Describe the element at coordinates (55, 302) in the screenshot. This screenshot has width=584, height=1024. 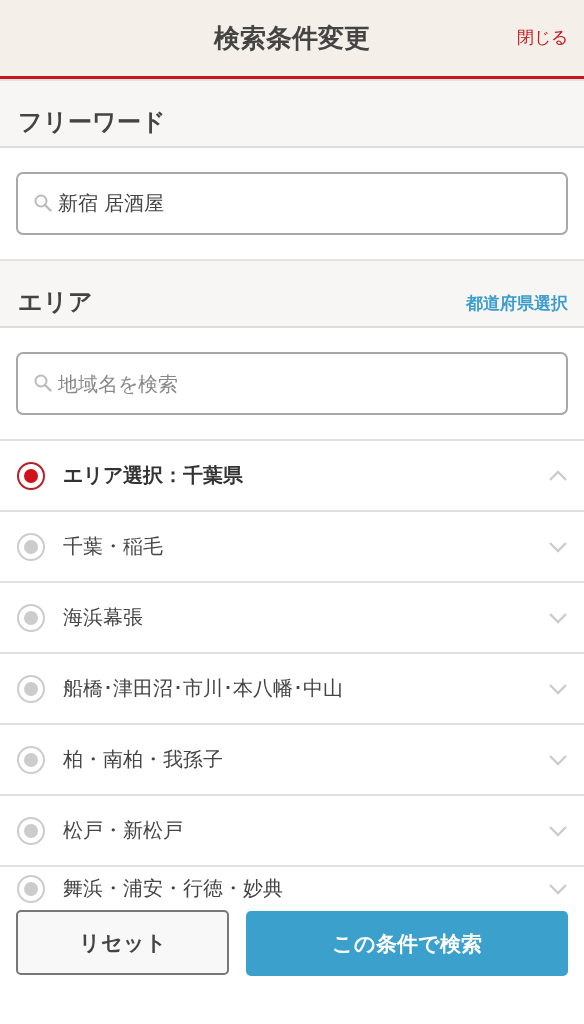
I see `section-heading: エリア` at that location.